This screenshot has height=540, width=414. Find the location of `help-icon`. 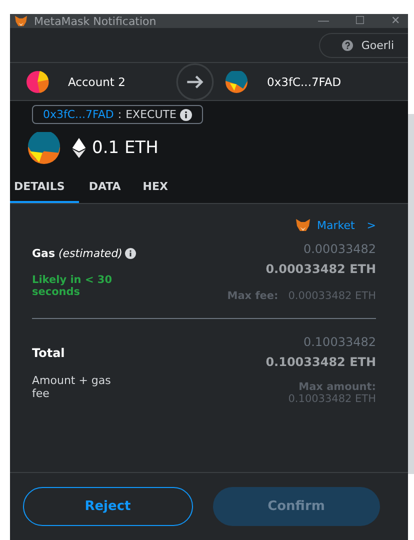

help-icon is located at coordinates (348, 45).